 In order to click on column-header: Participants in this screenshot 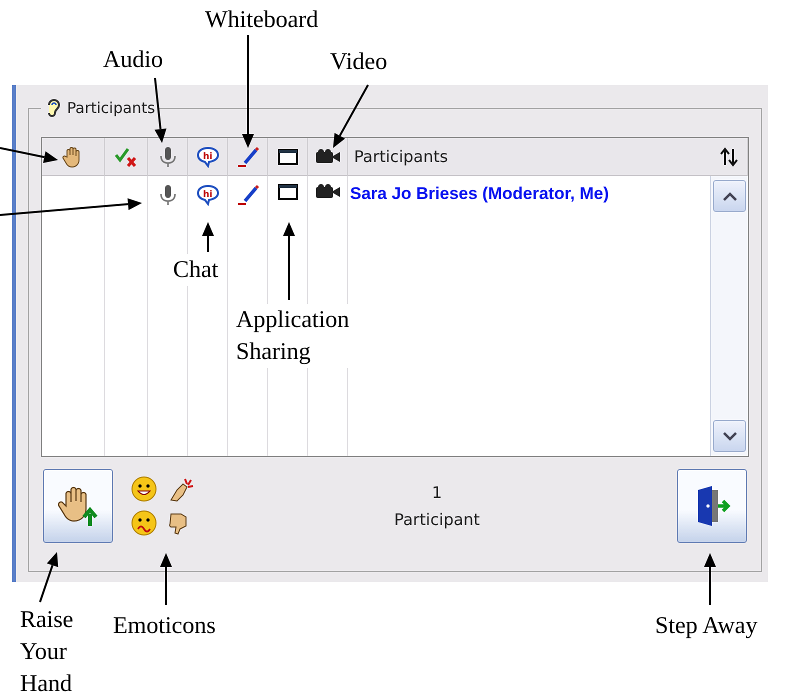, I will do `click(529, 157)`.